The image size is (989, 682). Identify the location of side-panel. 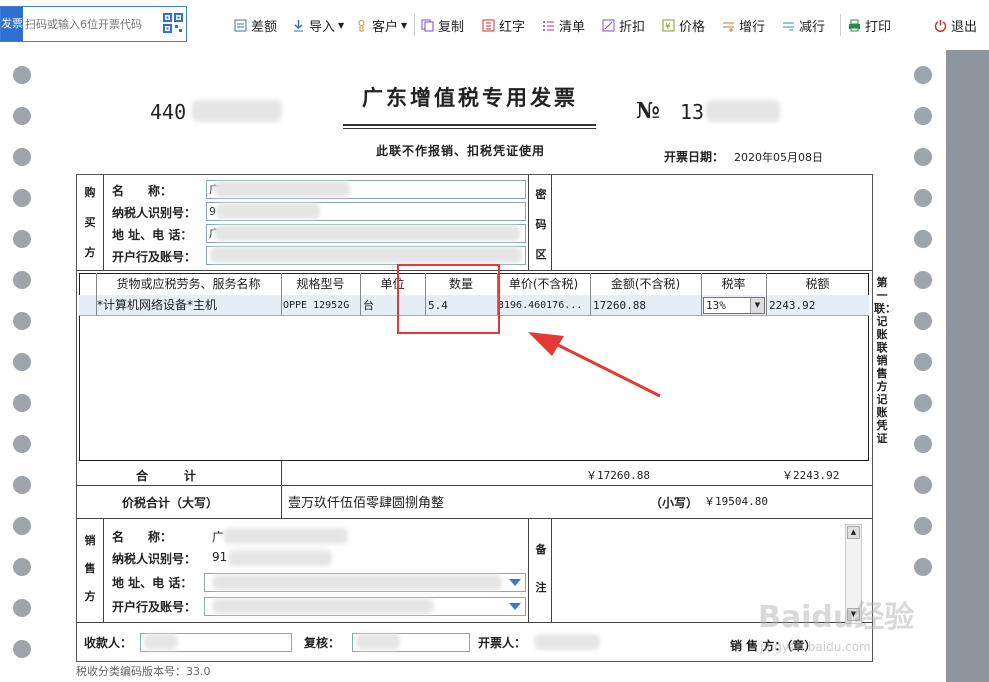
(967, 366).